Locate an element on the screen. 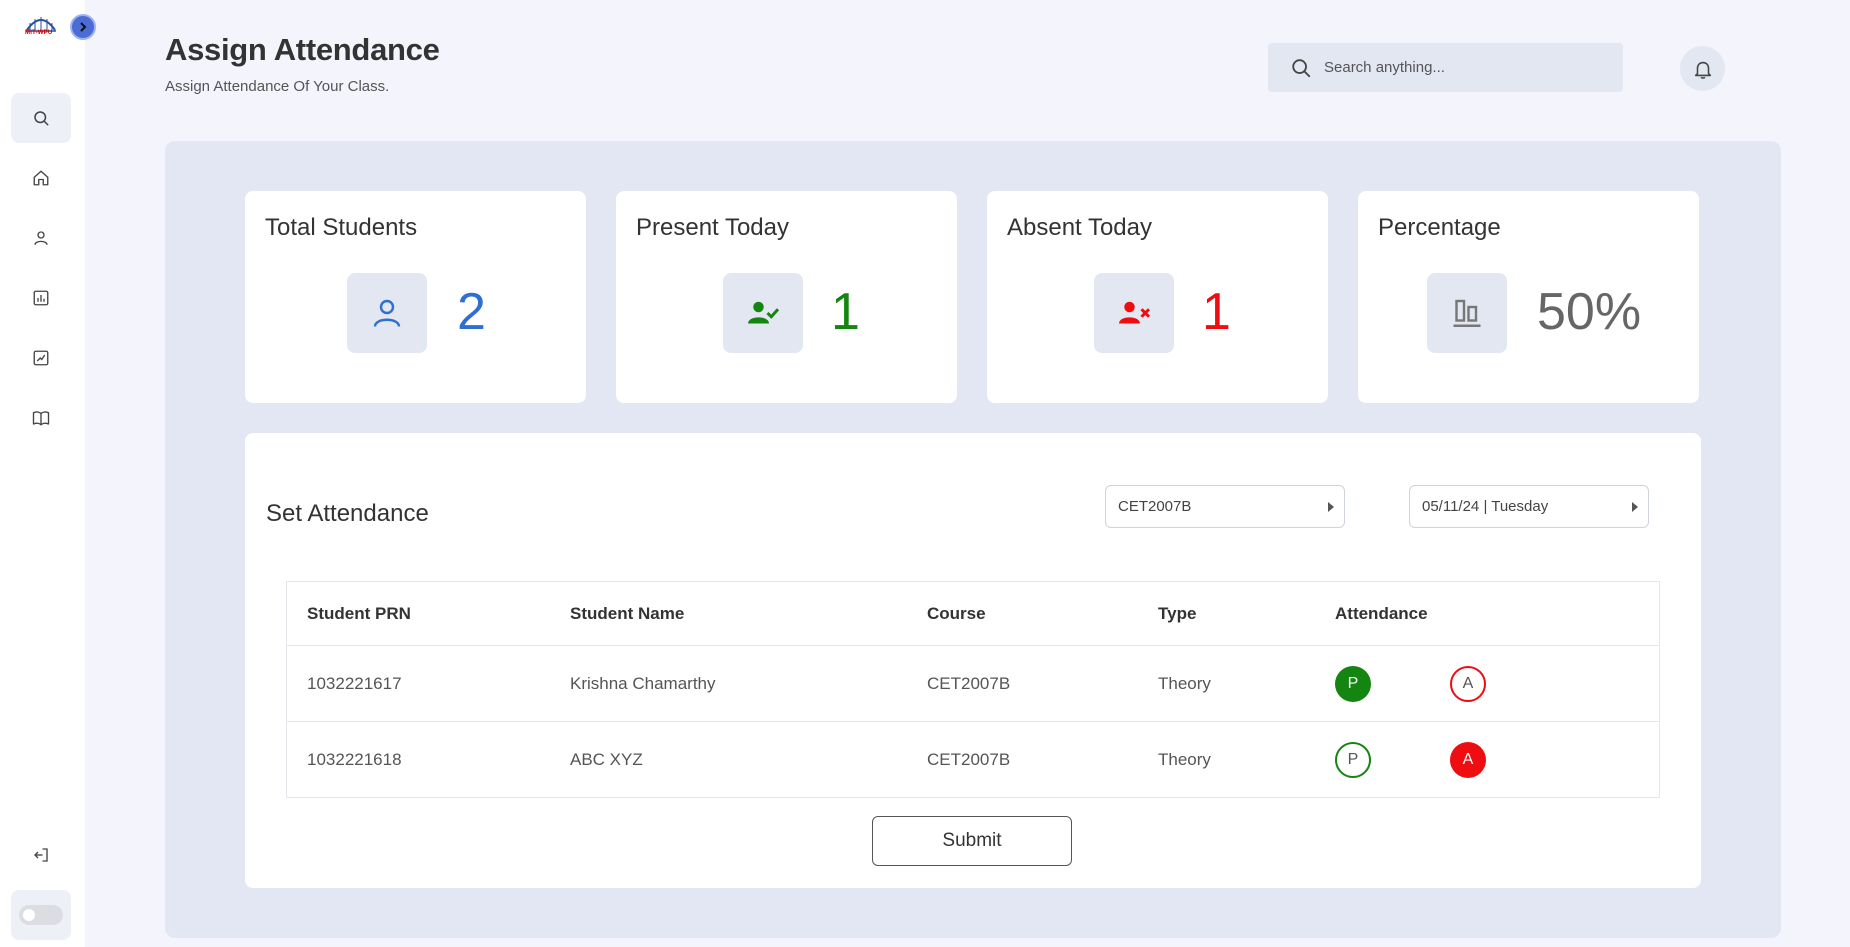  stat-card-total-students: Total Students 2 is located at coordinates (415, 297).